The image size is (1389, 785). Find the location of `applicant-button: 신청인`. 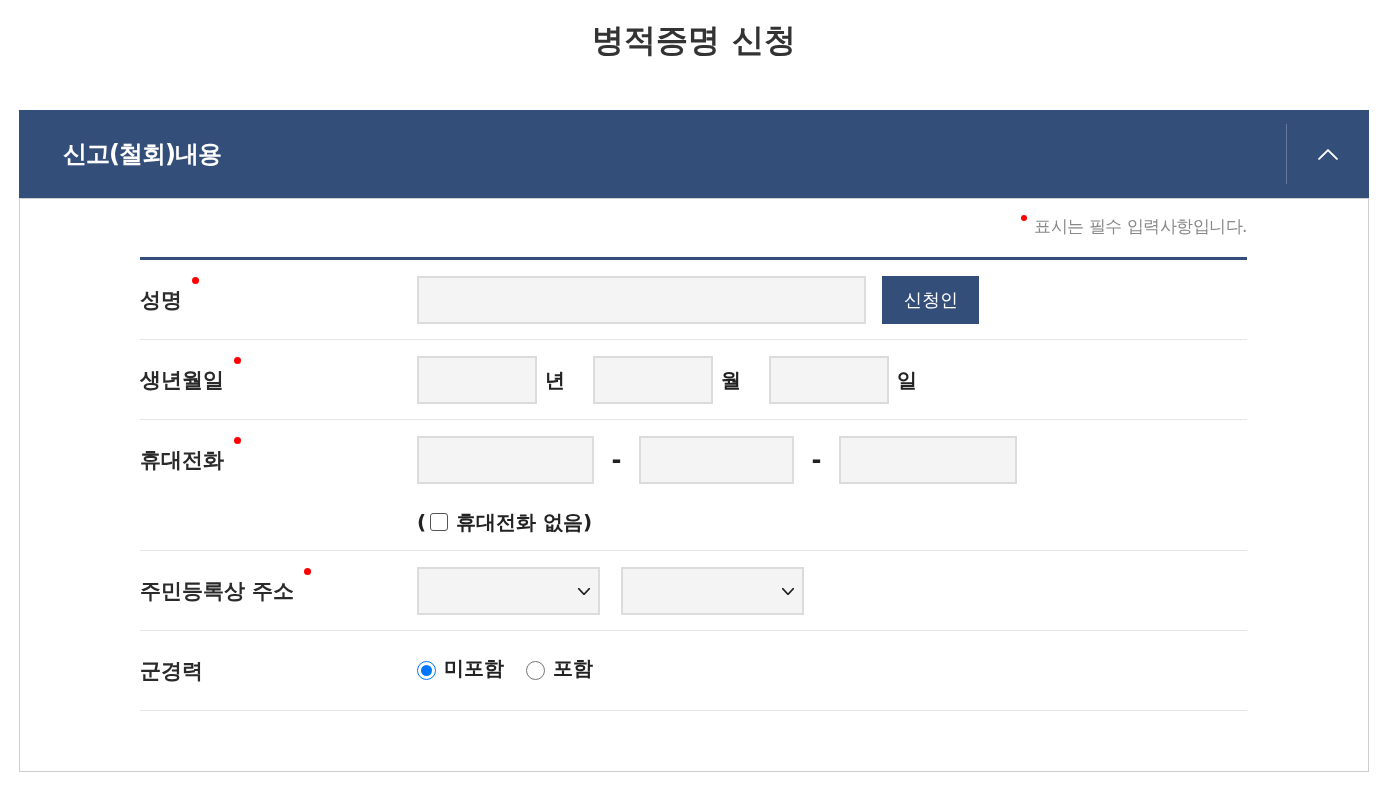

applicant-button: 신청인 is located at coordinates (930, 300).